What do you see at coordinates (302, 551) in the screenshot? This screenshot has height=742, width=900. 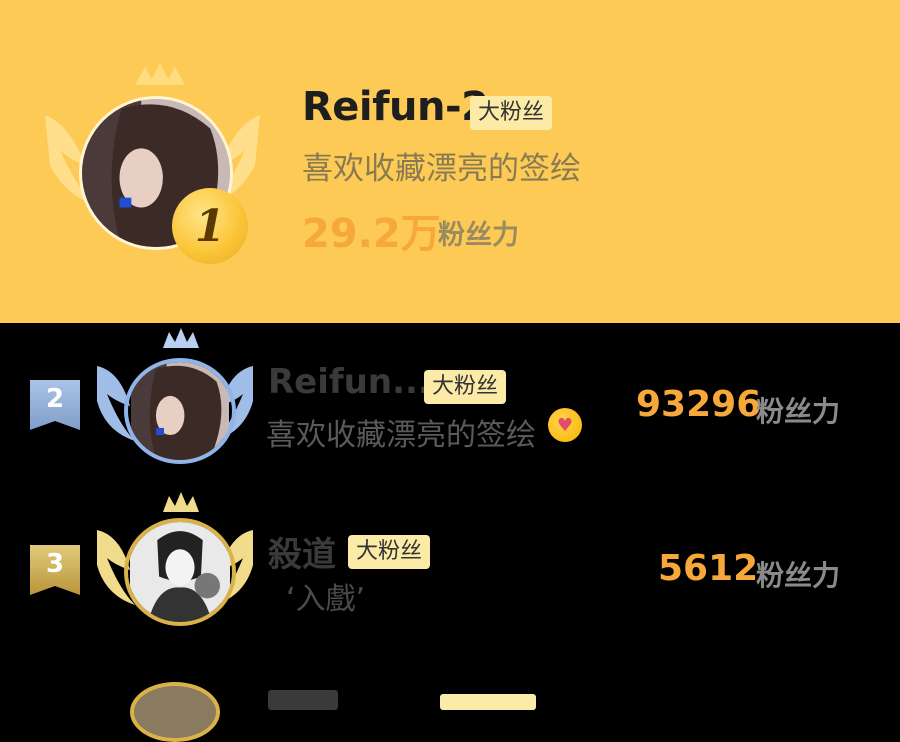 I see `username: 殺道` at bounding box center [302, 551].